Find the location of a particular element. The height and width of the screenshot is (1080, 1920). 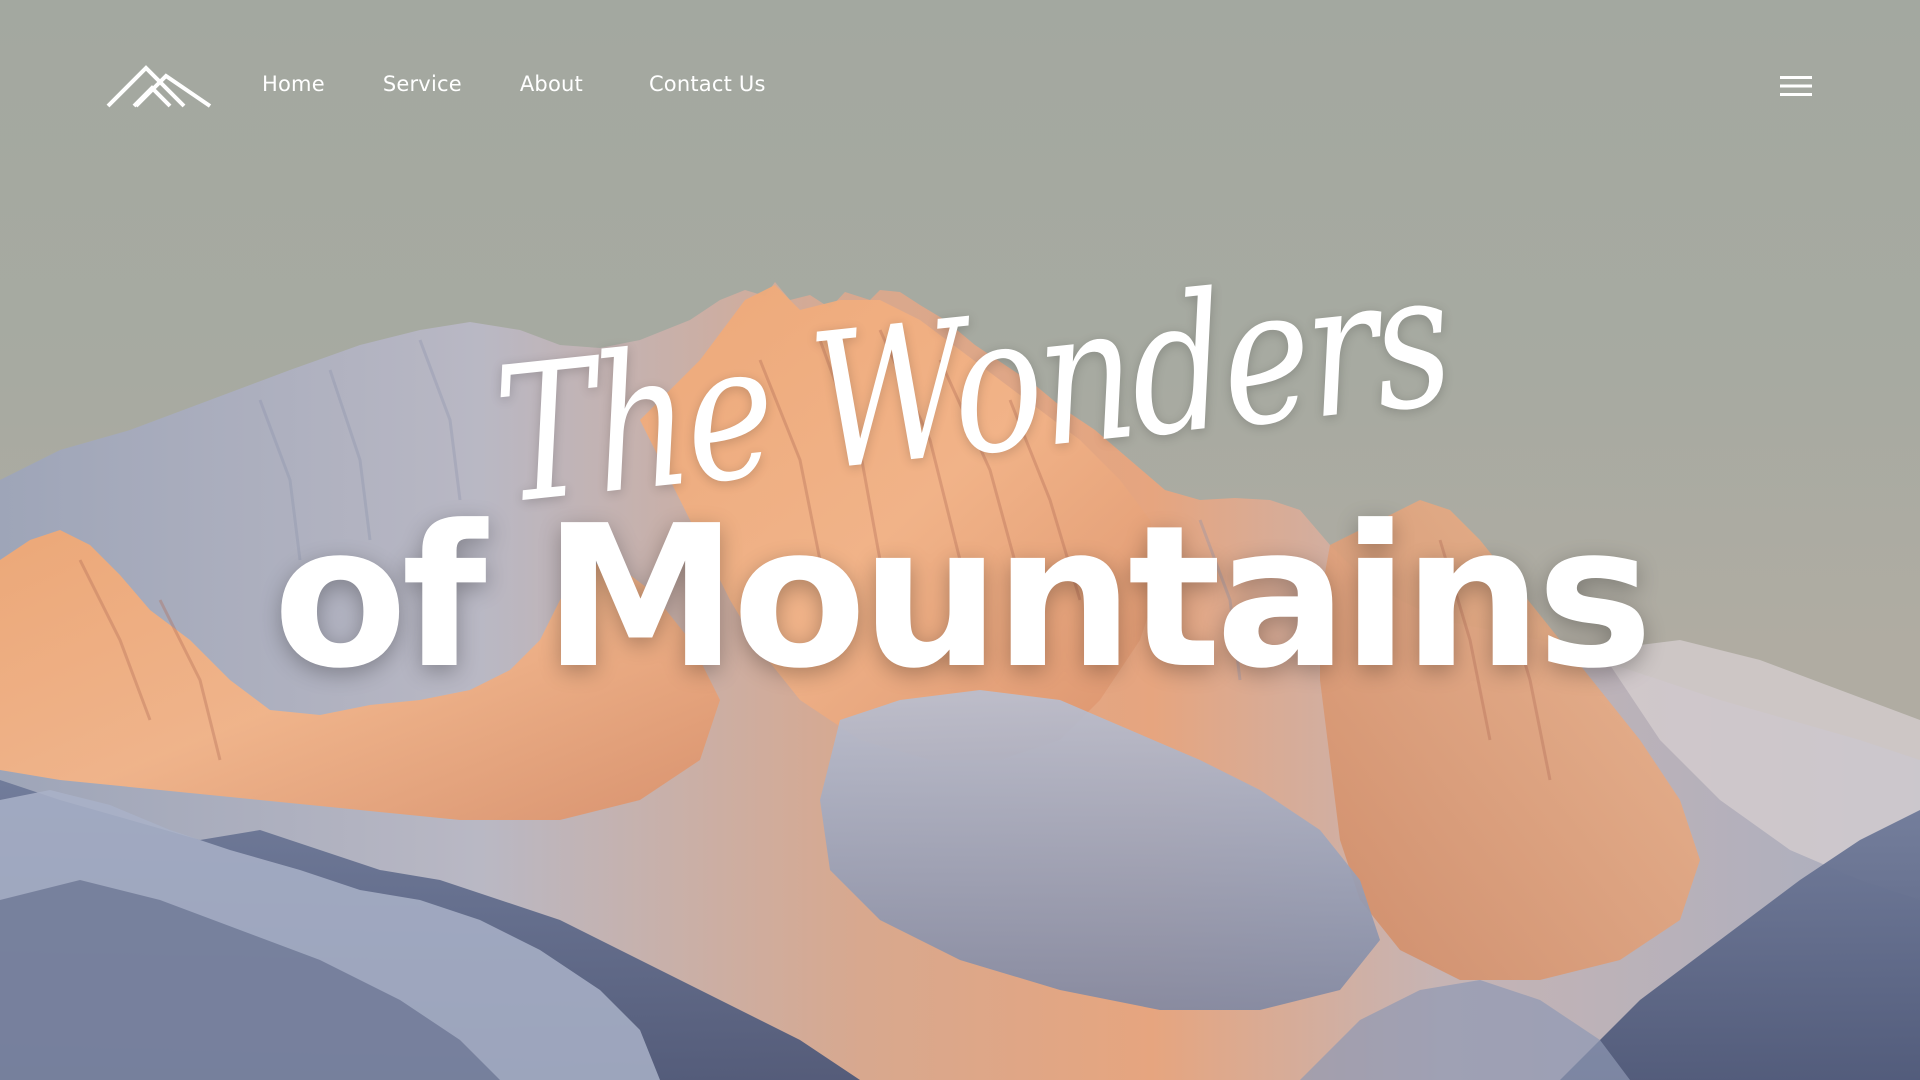

nav-home-link: Home is located at coordinates (293, 84).